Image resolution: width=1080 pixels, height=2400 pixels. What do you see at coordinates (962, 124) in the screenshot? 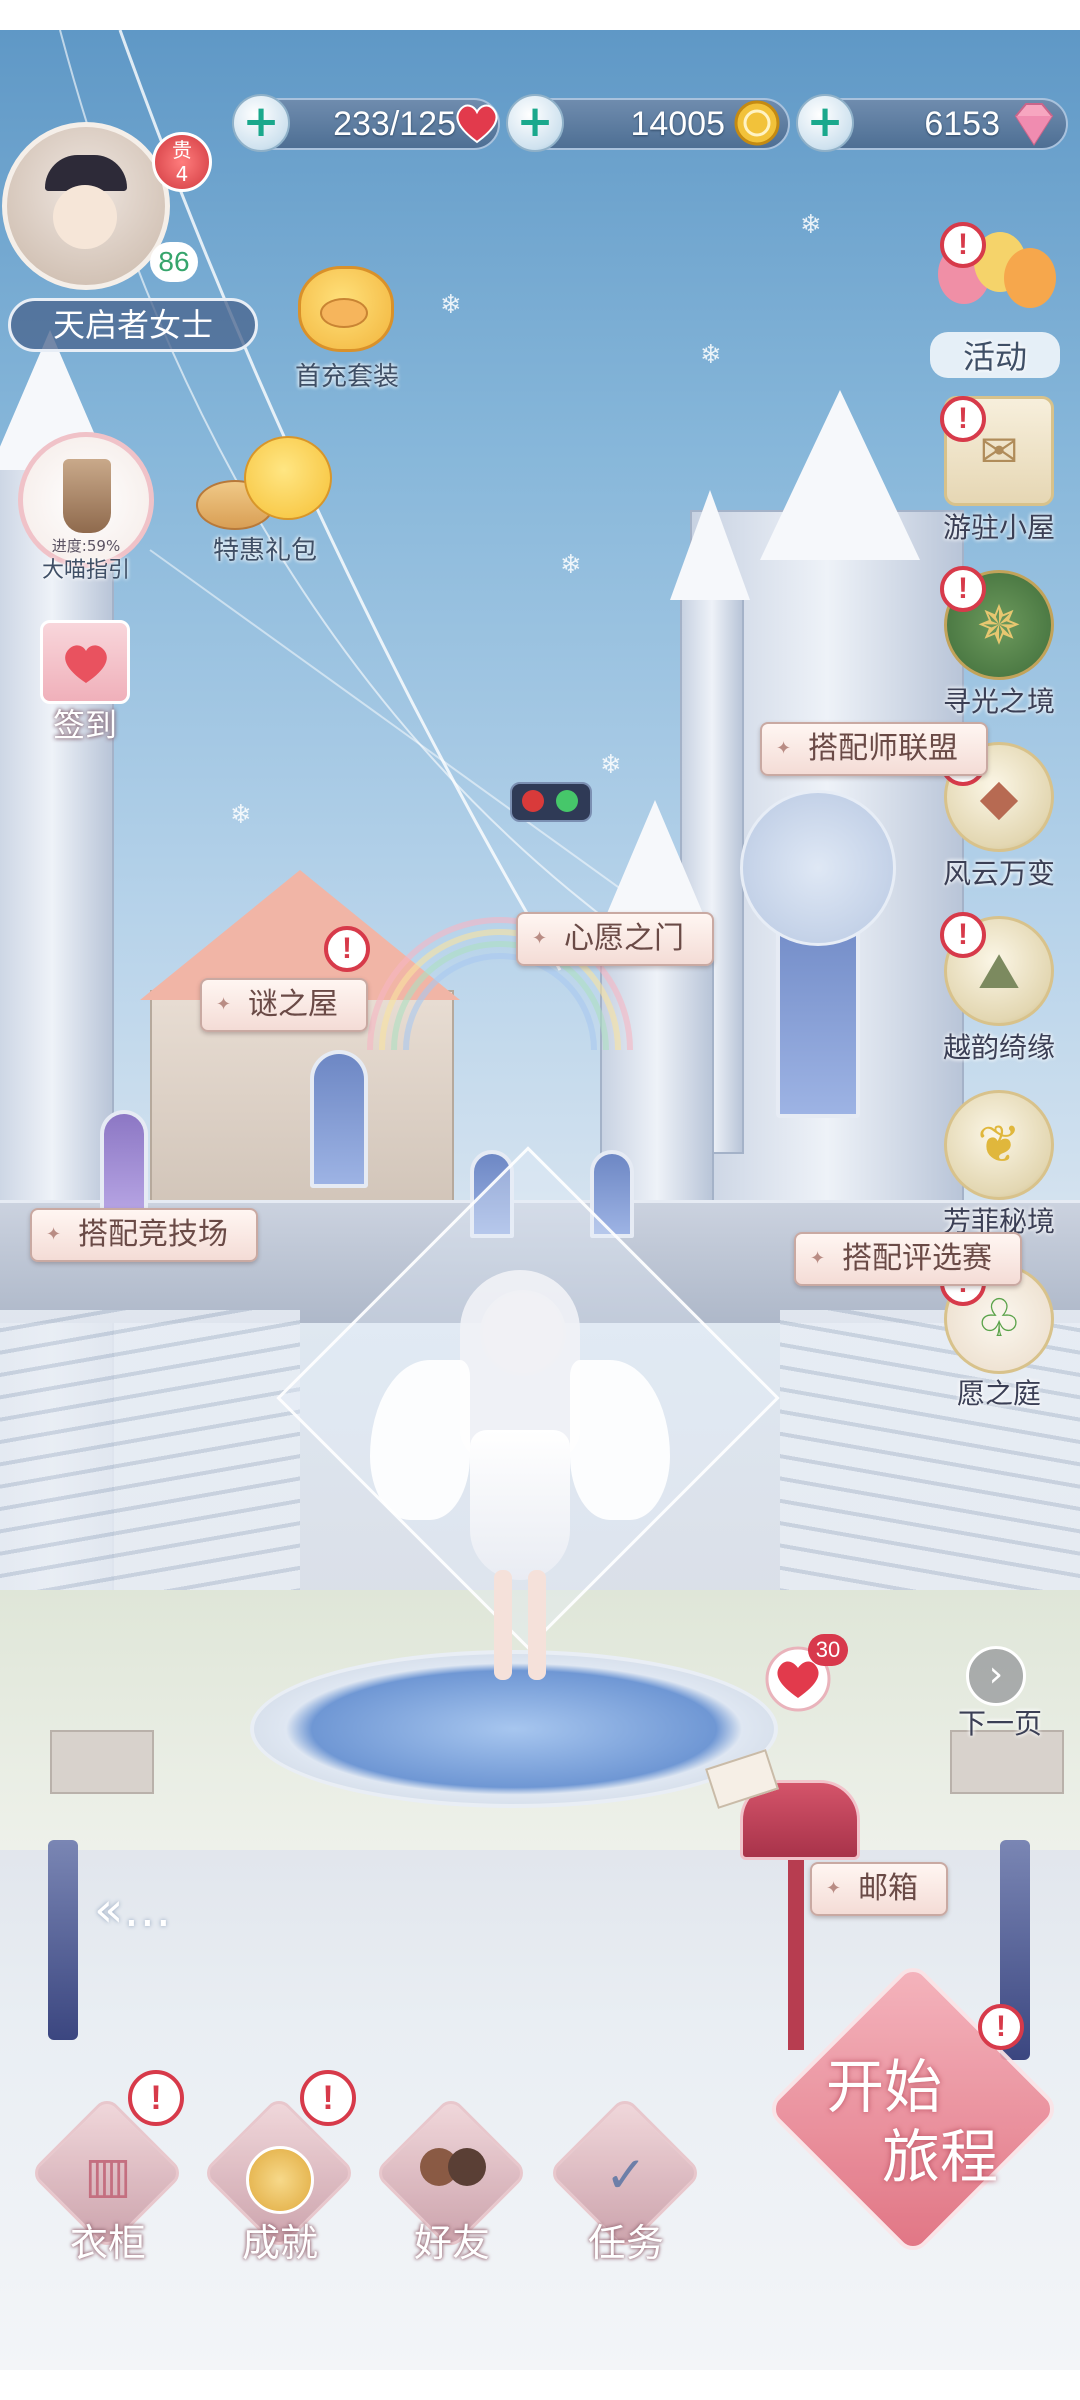
I see `gems-value: 6153` at bounding box center [962, 124].